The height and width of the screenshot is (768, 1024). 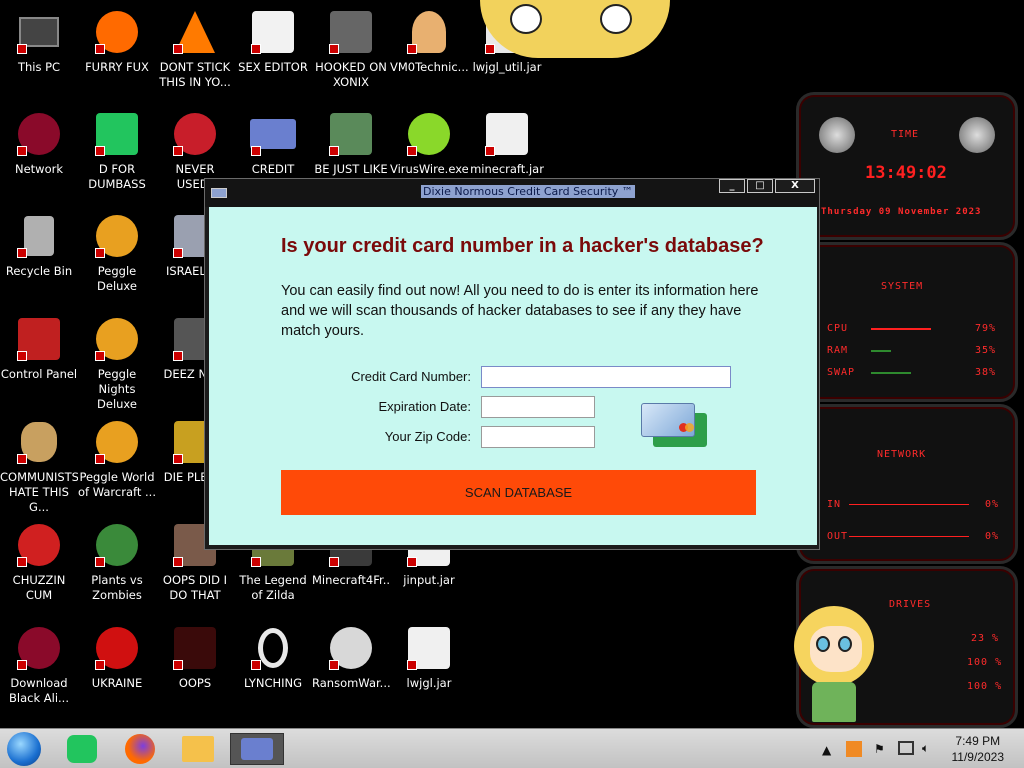 I want to click on download-icon, so click(x=39, y=648).